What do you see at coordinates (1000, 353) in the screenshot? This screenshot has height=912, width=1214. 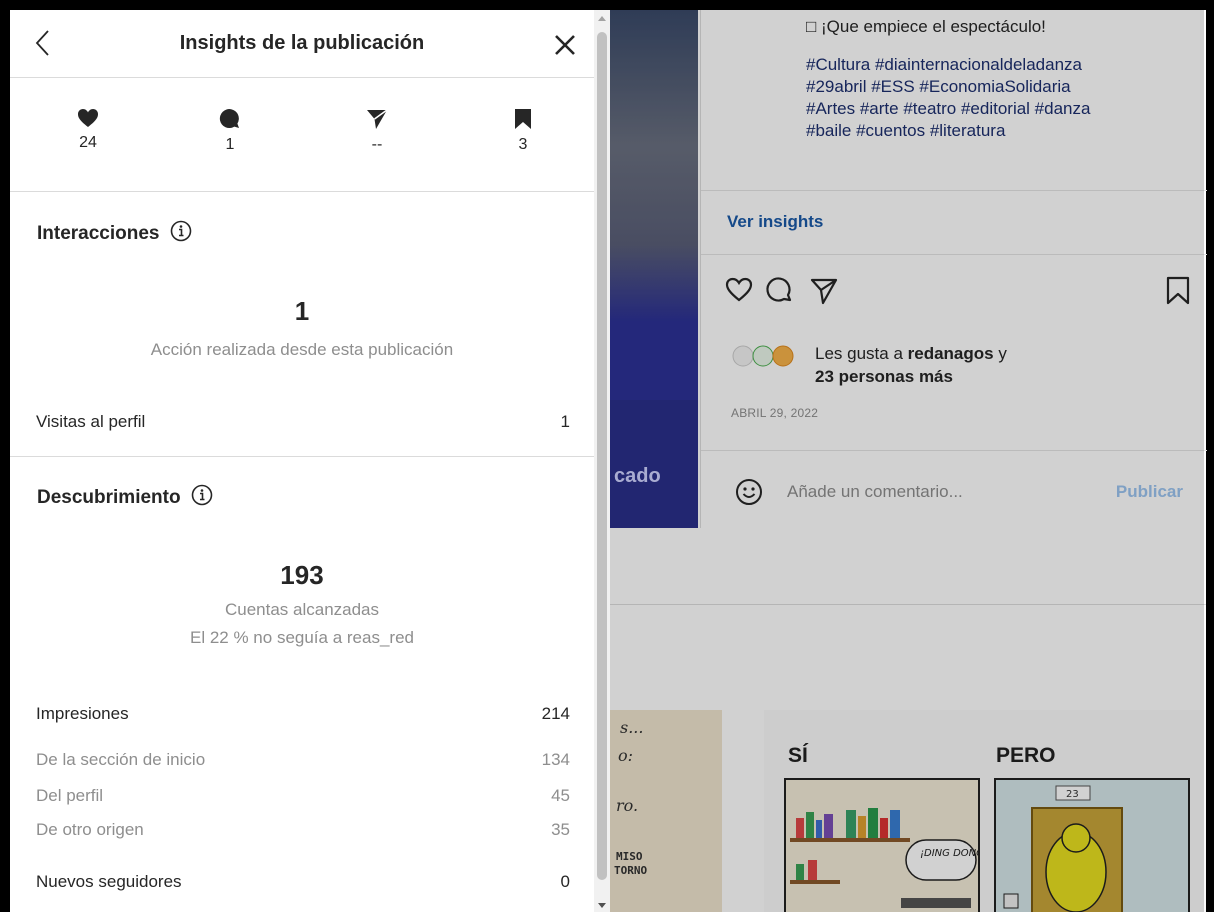 I see `likes-suffix: y` at bounding box center [1000, 353].